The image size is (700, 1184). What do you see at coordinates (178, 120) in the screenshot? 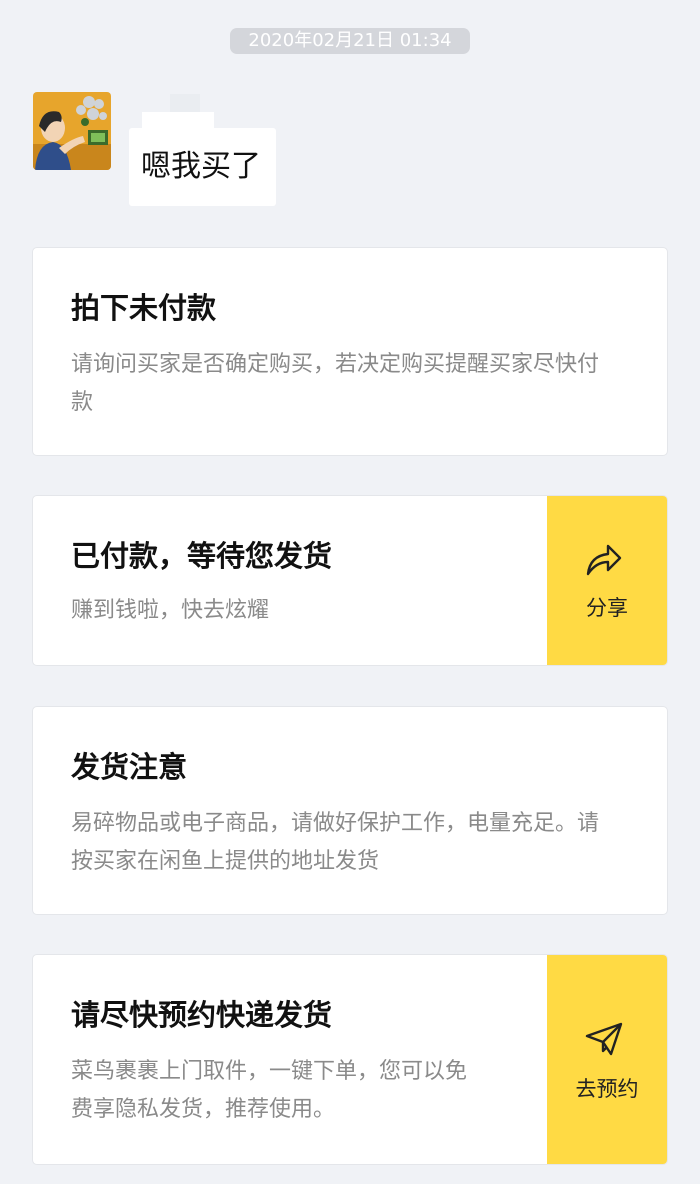
I see `bubble-redacted-area` at bounding box center [178, 120].